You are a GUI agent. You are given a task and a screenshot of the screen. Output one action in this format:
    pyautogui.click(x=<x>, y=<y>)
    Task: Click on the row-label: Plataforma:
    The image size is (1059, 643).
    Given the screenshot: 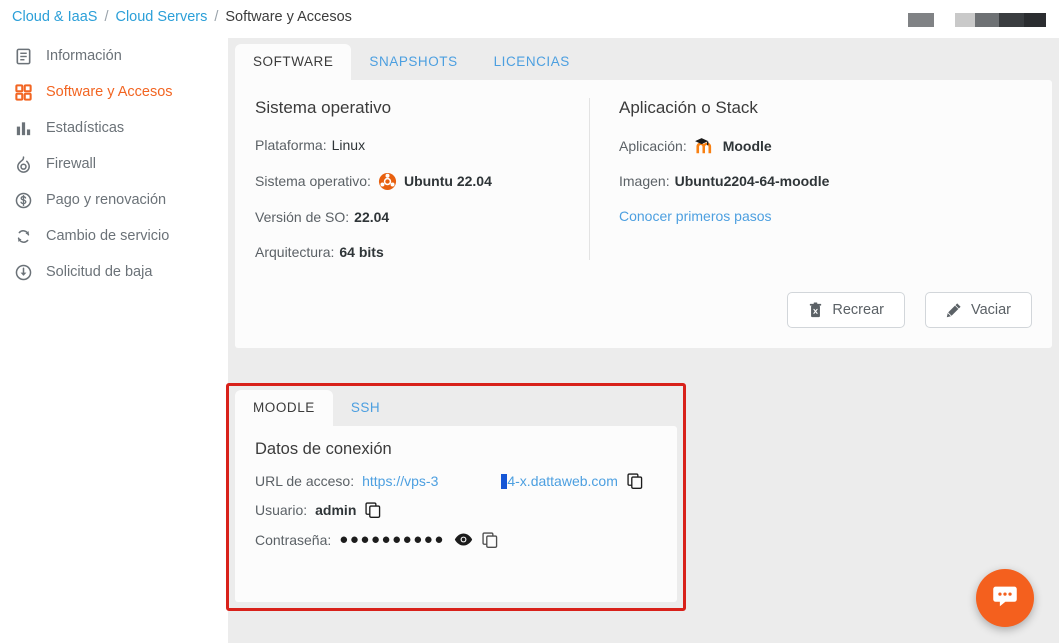 What is the action you would take?
    pyautogui.click(x=291, y=145)
    